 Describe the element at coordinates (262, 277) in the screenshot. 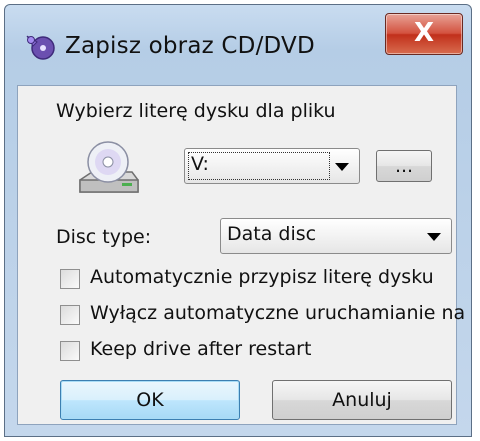

I see `auto-assign-letter-label: Automatycznie przypisz literę dysku` at that location.